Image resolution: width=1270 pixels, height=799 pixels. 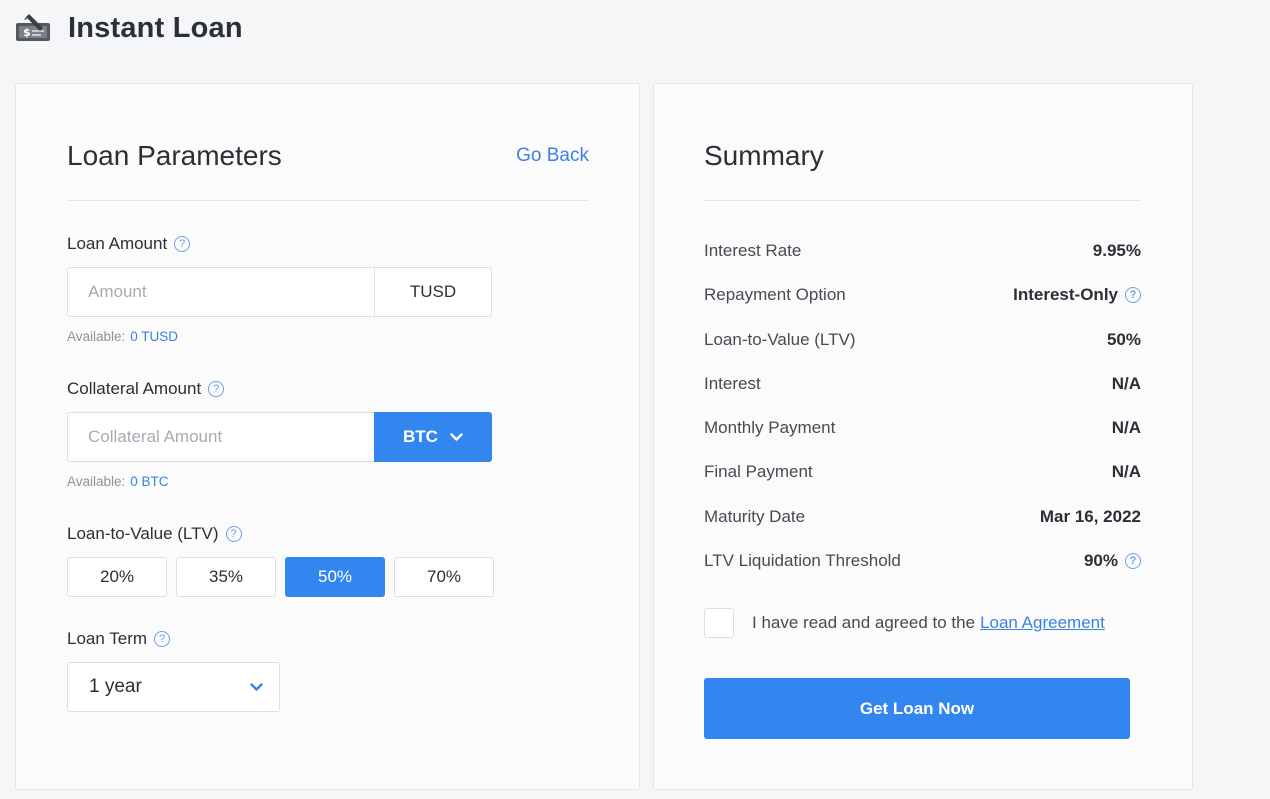 What do you see at coordinates (755, 516) in the screenshot?
I see `summary-key: Maturity Date` at bounding box center [755, 516].